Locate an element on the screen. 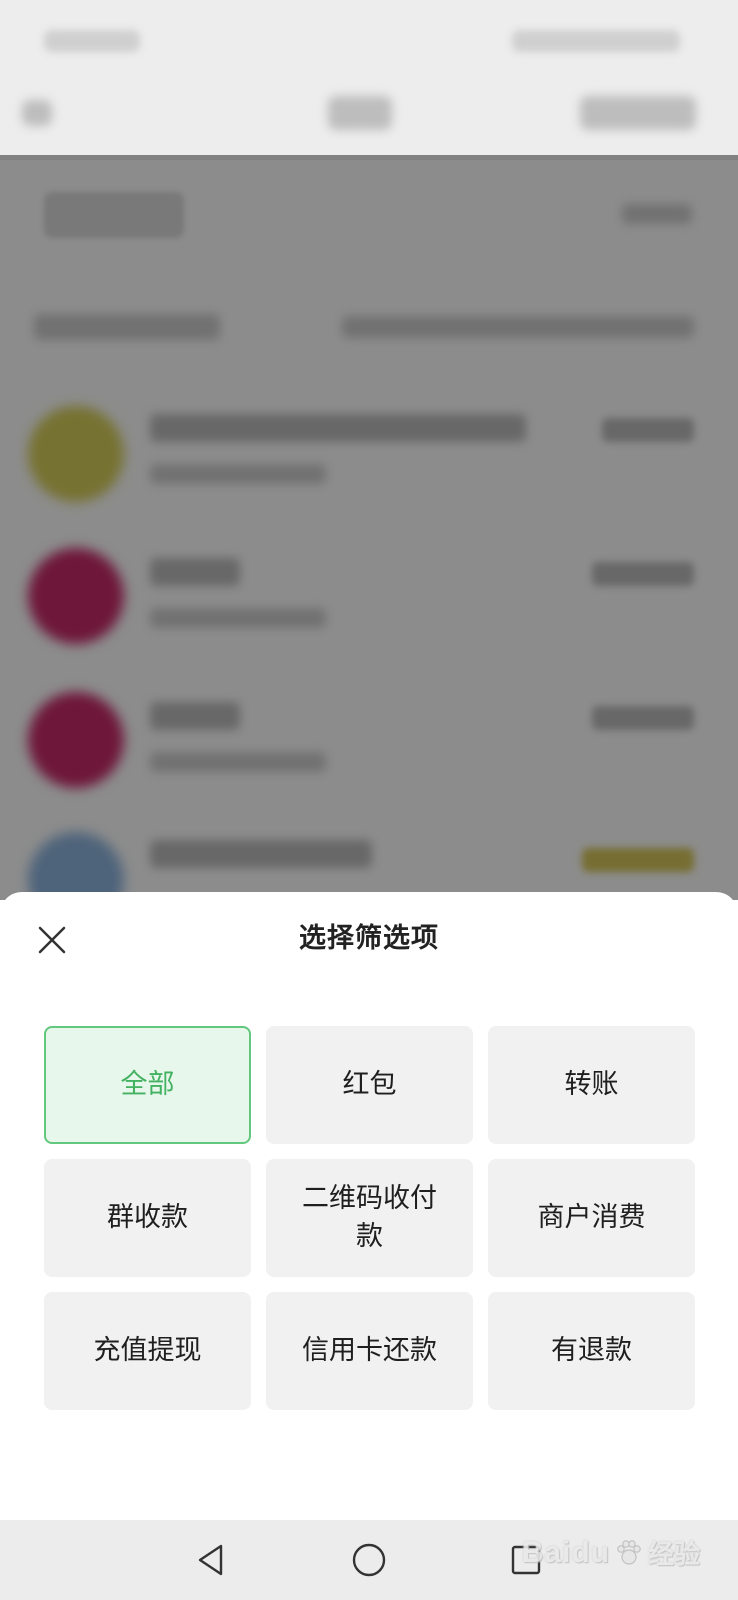 This screenshot has width=738, height=1600. status-bar is located at coordinates (369, 40).